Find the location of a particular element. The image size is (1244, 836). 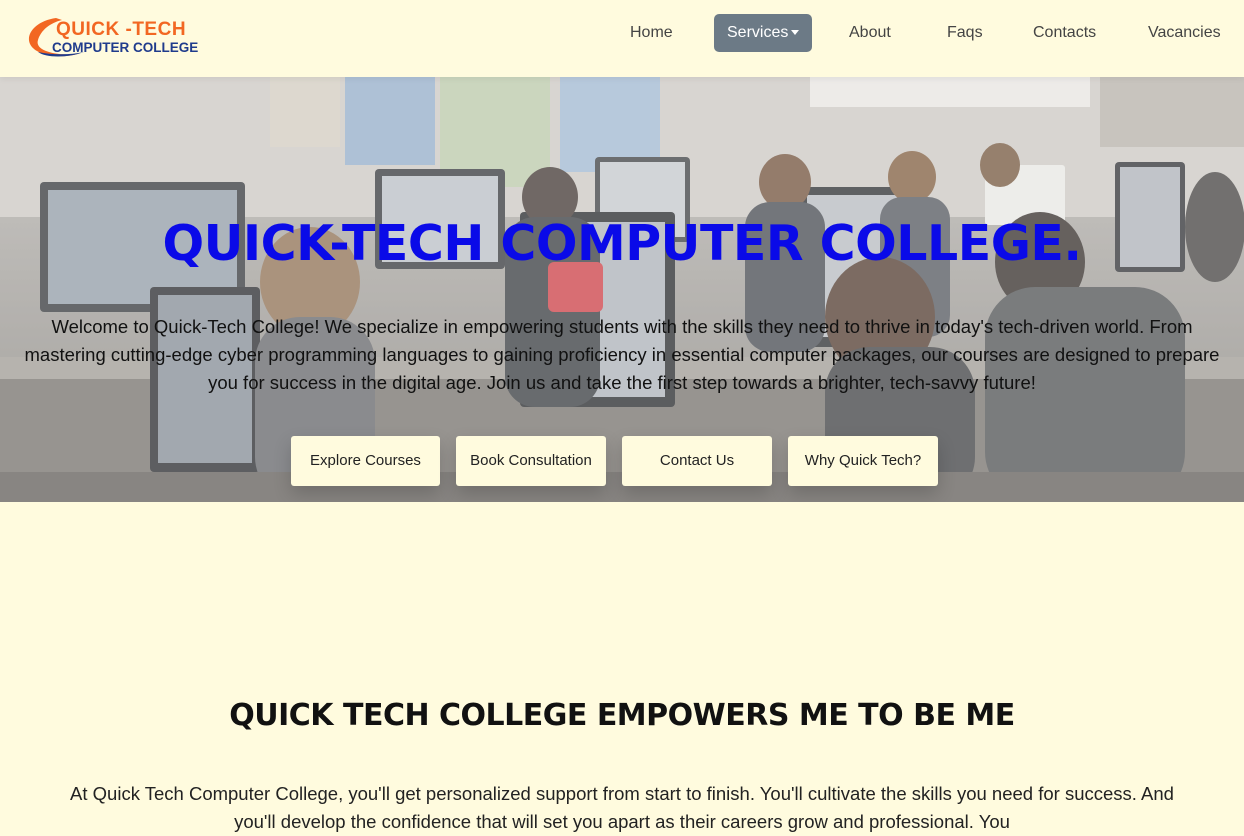

nav-about: About is located at coordinates (870, 33).